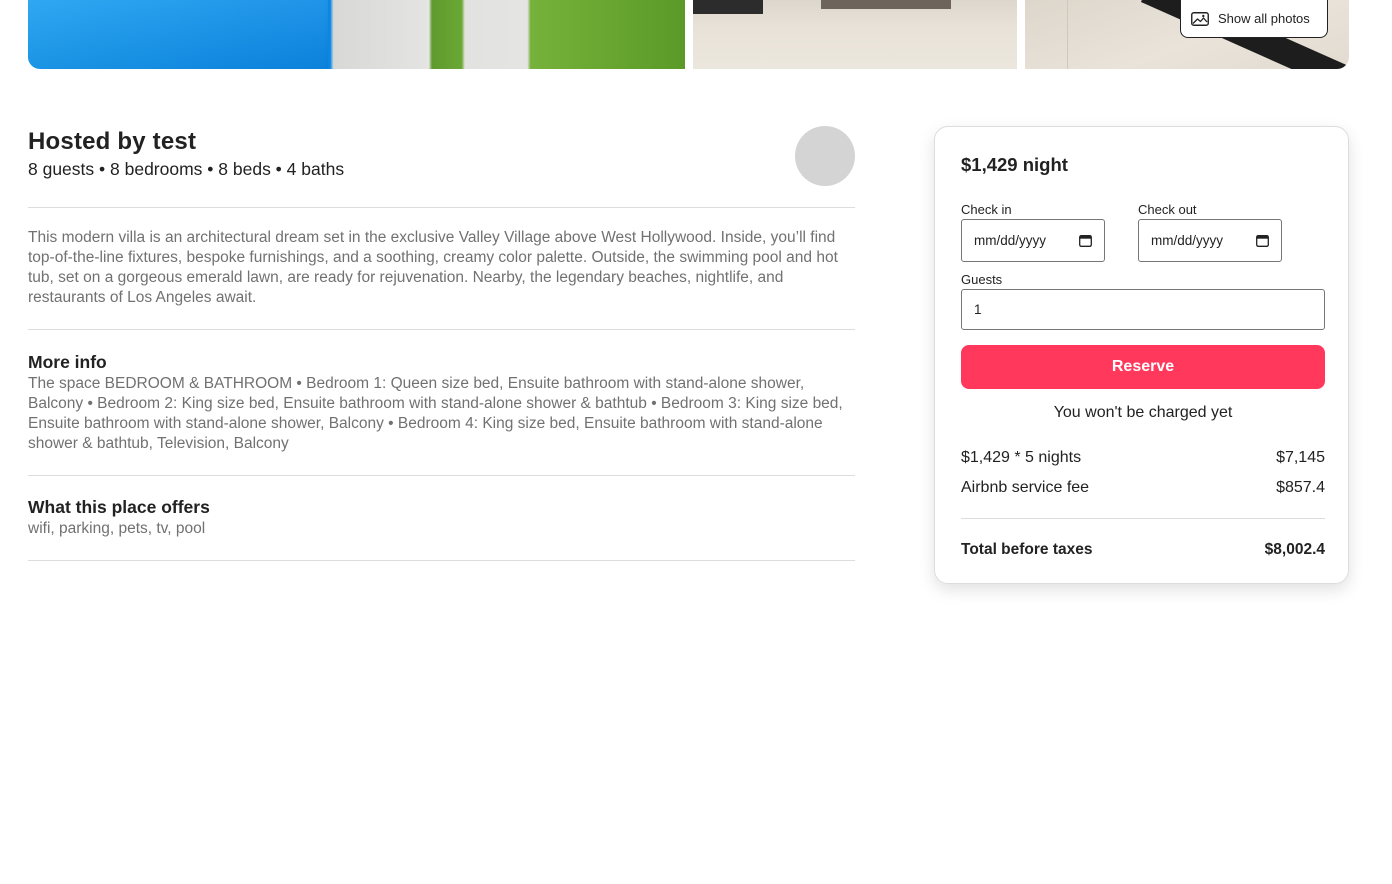 The image size is (1392, 884). Describe the element at coordinates (978, 309) in the screenshot. I see `guests-value: 1` at that location.